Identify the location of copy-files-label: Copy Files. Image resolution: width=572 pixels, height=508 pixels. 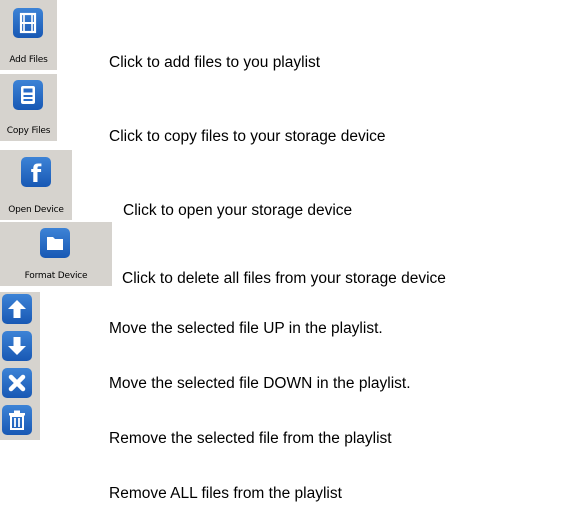
(28, 131).